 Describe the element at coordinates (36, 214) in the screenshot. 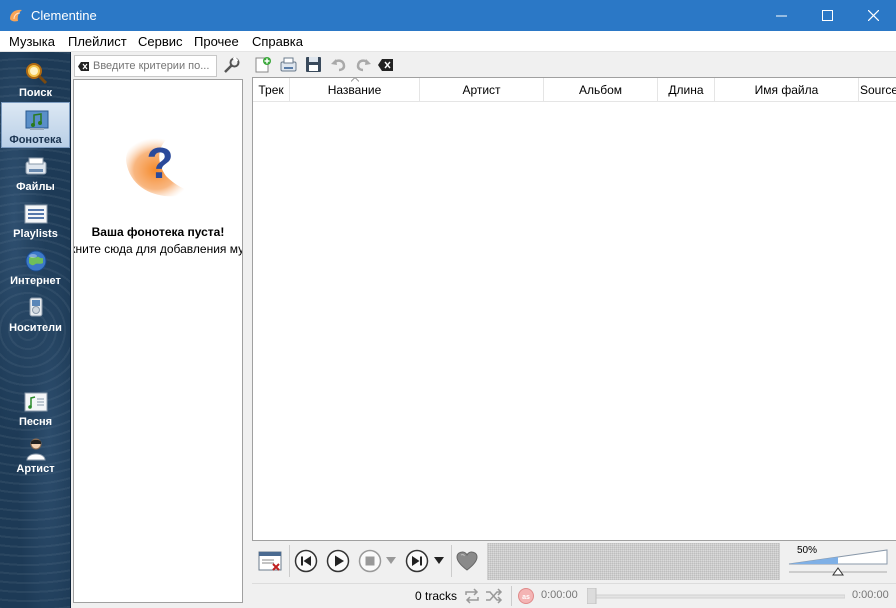

I see `playlists-icon` at that location.